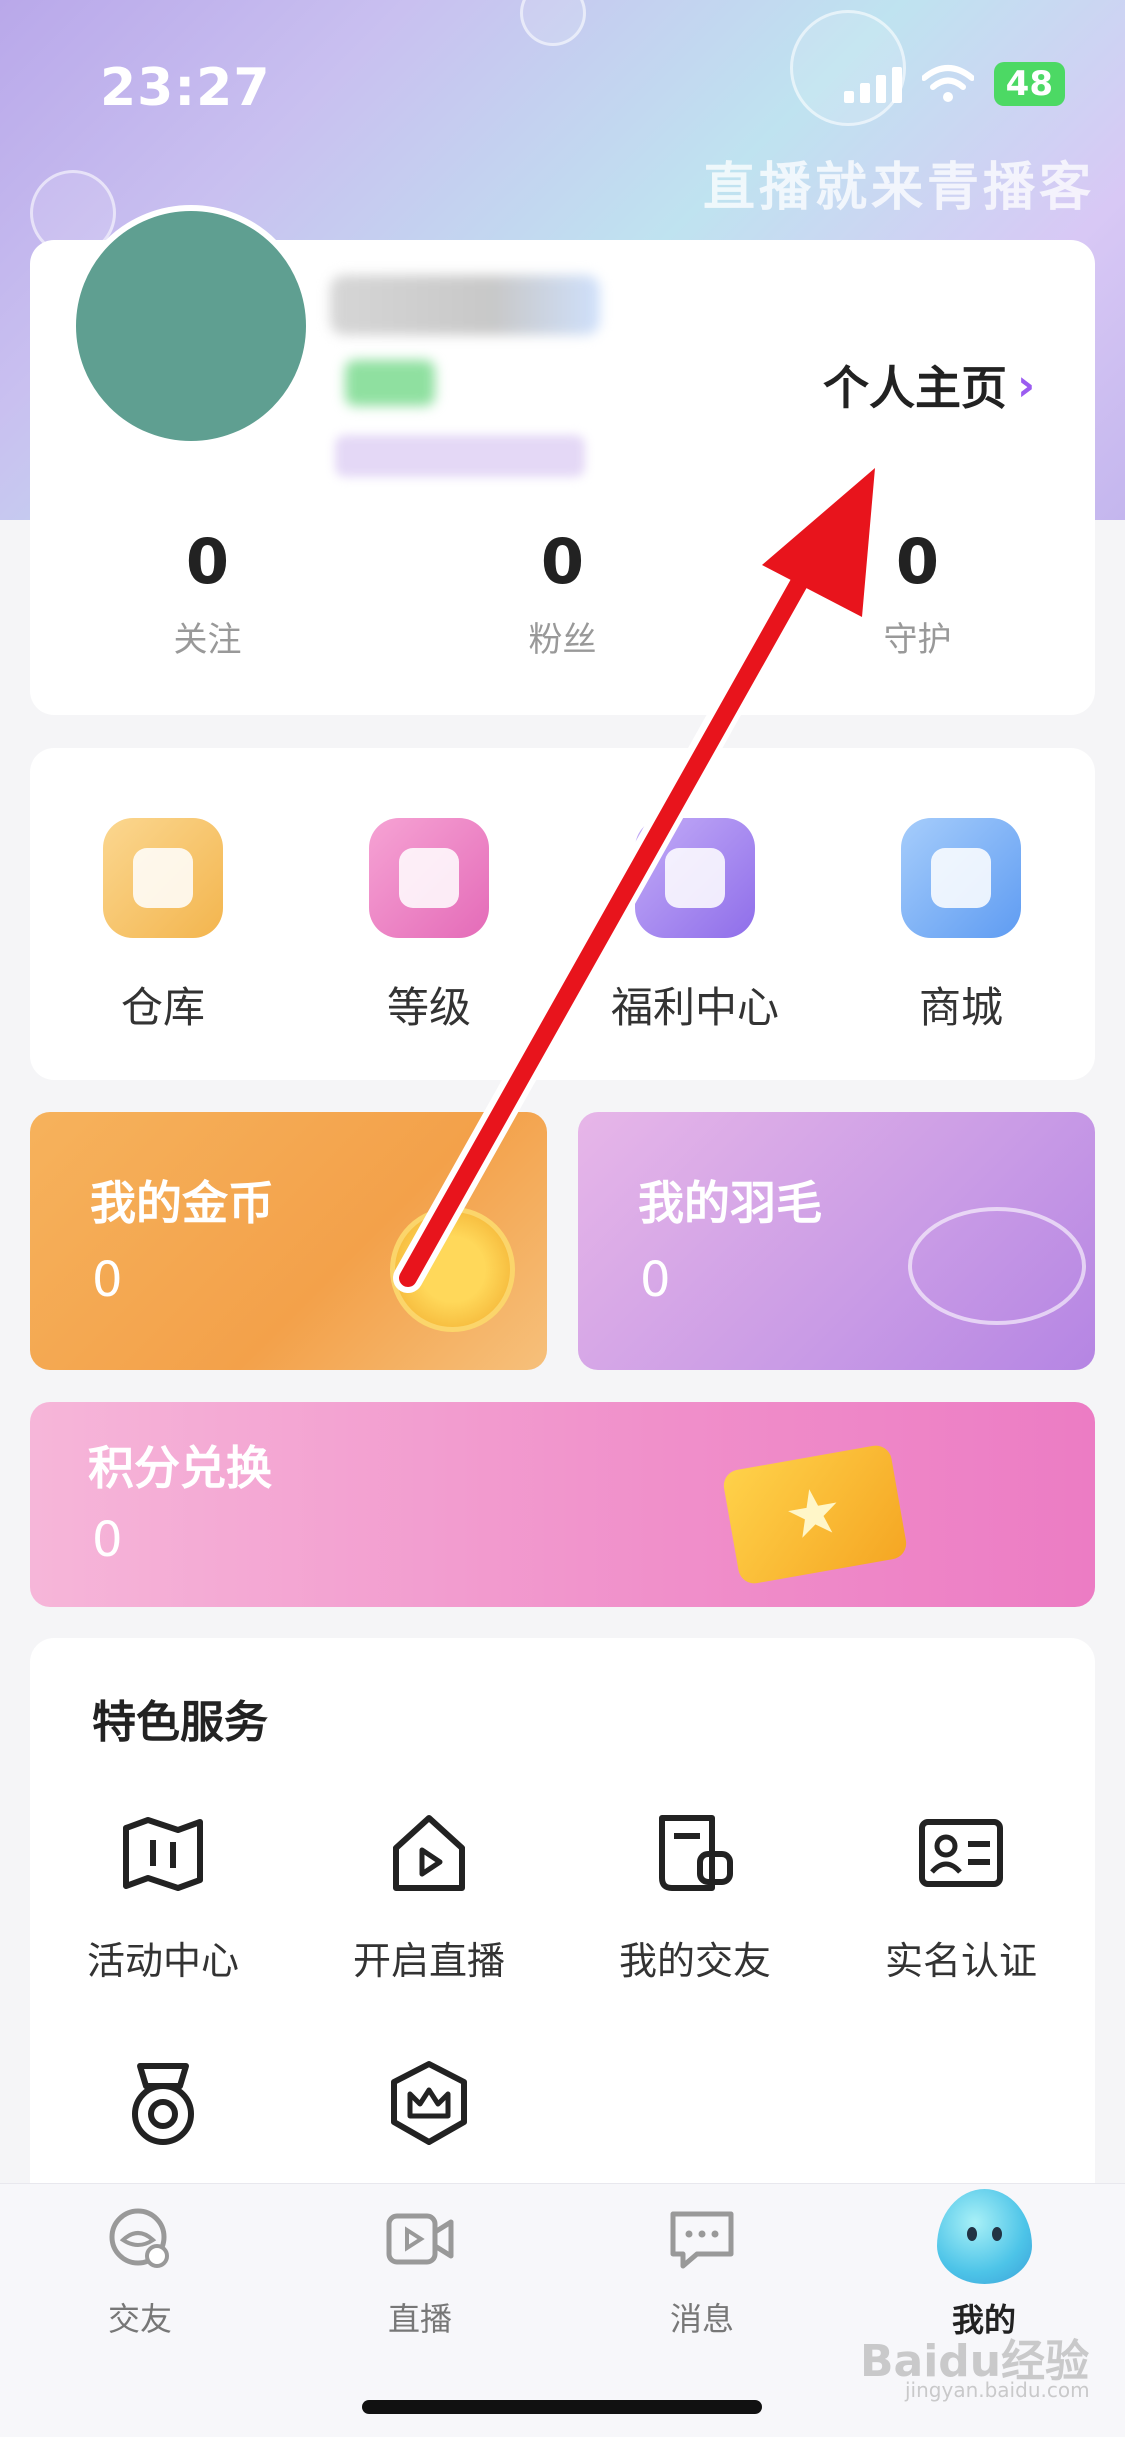  Describe the element at coordinates (898, 188) in the screenshot. I see `app-slogan: 直播就来青播客` at that location.